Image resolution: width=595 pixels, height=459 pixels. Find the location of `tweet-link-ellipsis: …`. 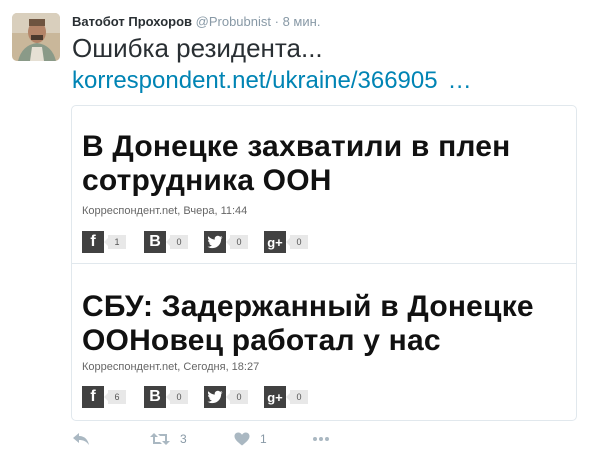

tweet-link-ellipsis: … is located at coordinates (459, 80).